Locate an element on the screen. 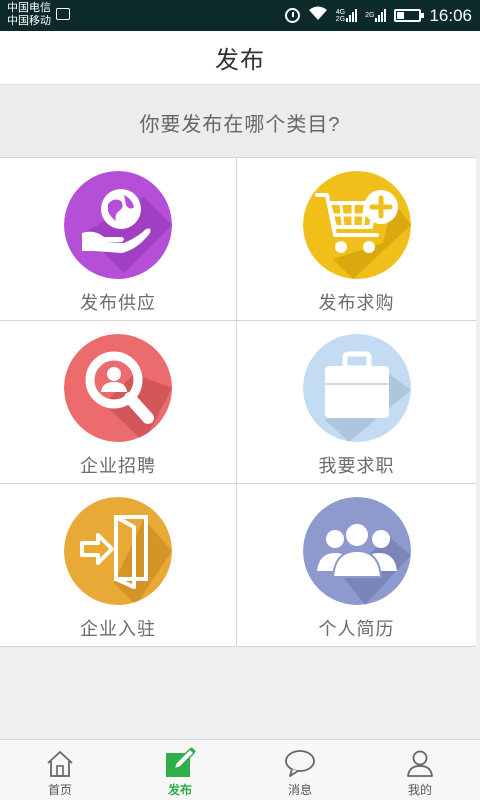 The width and height of the screenshot is (480, 800). network-type-1: 4G is located at coordinates (340, 12).